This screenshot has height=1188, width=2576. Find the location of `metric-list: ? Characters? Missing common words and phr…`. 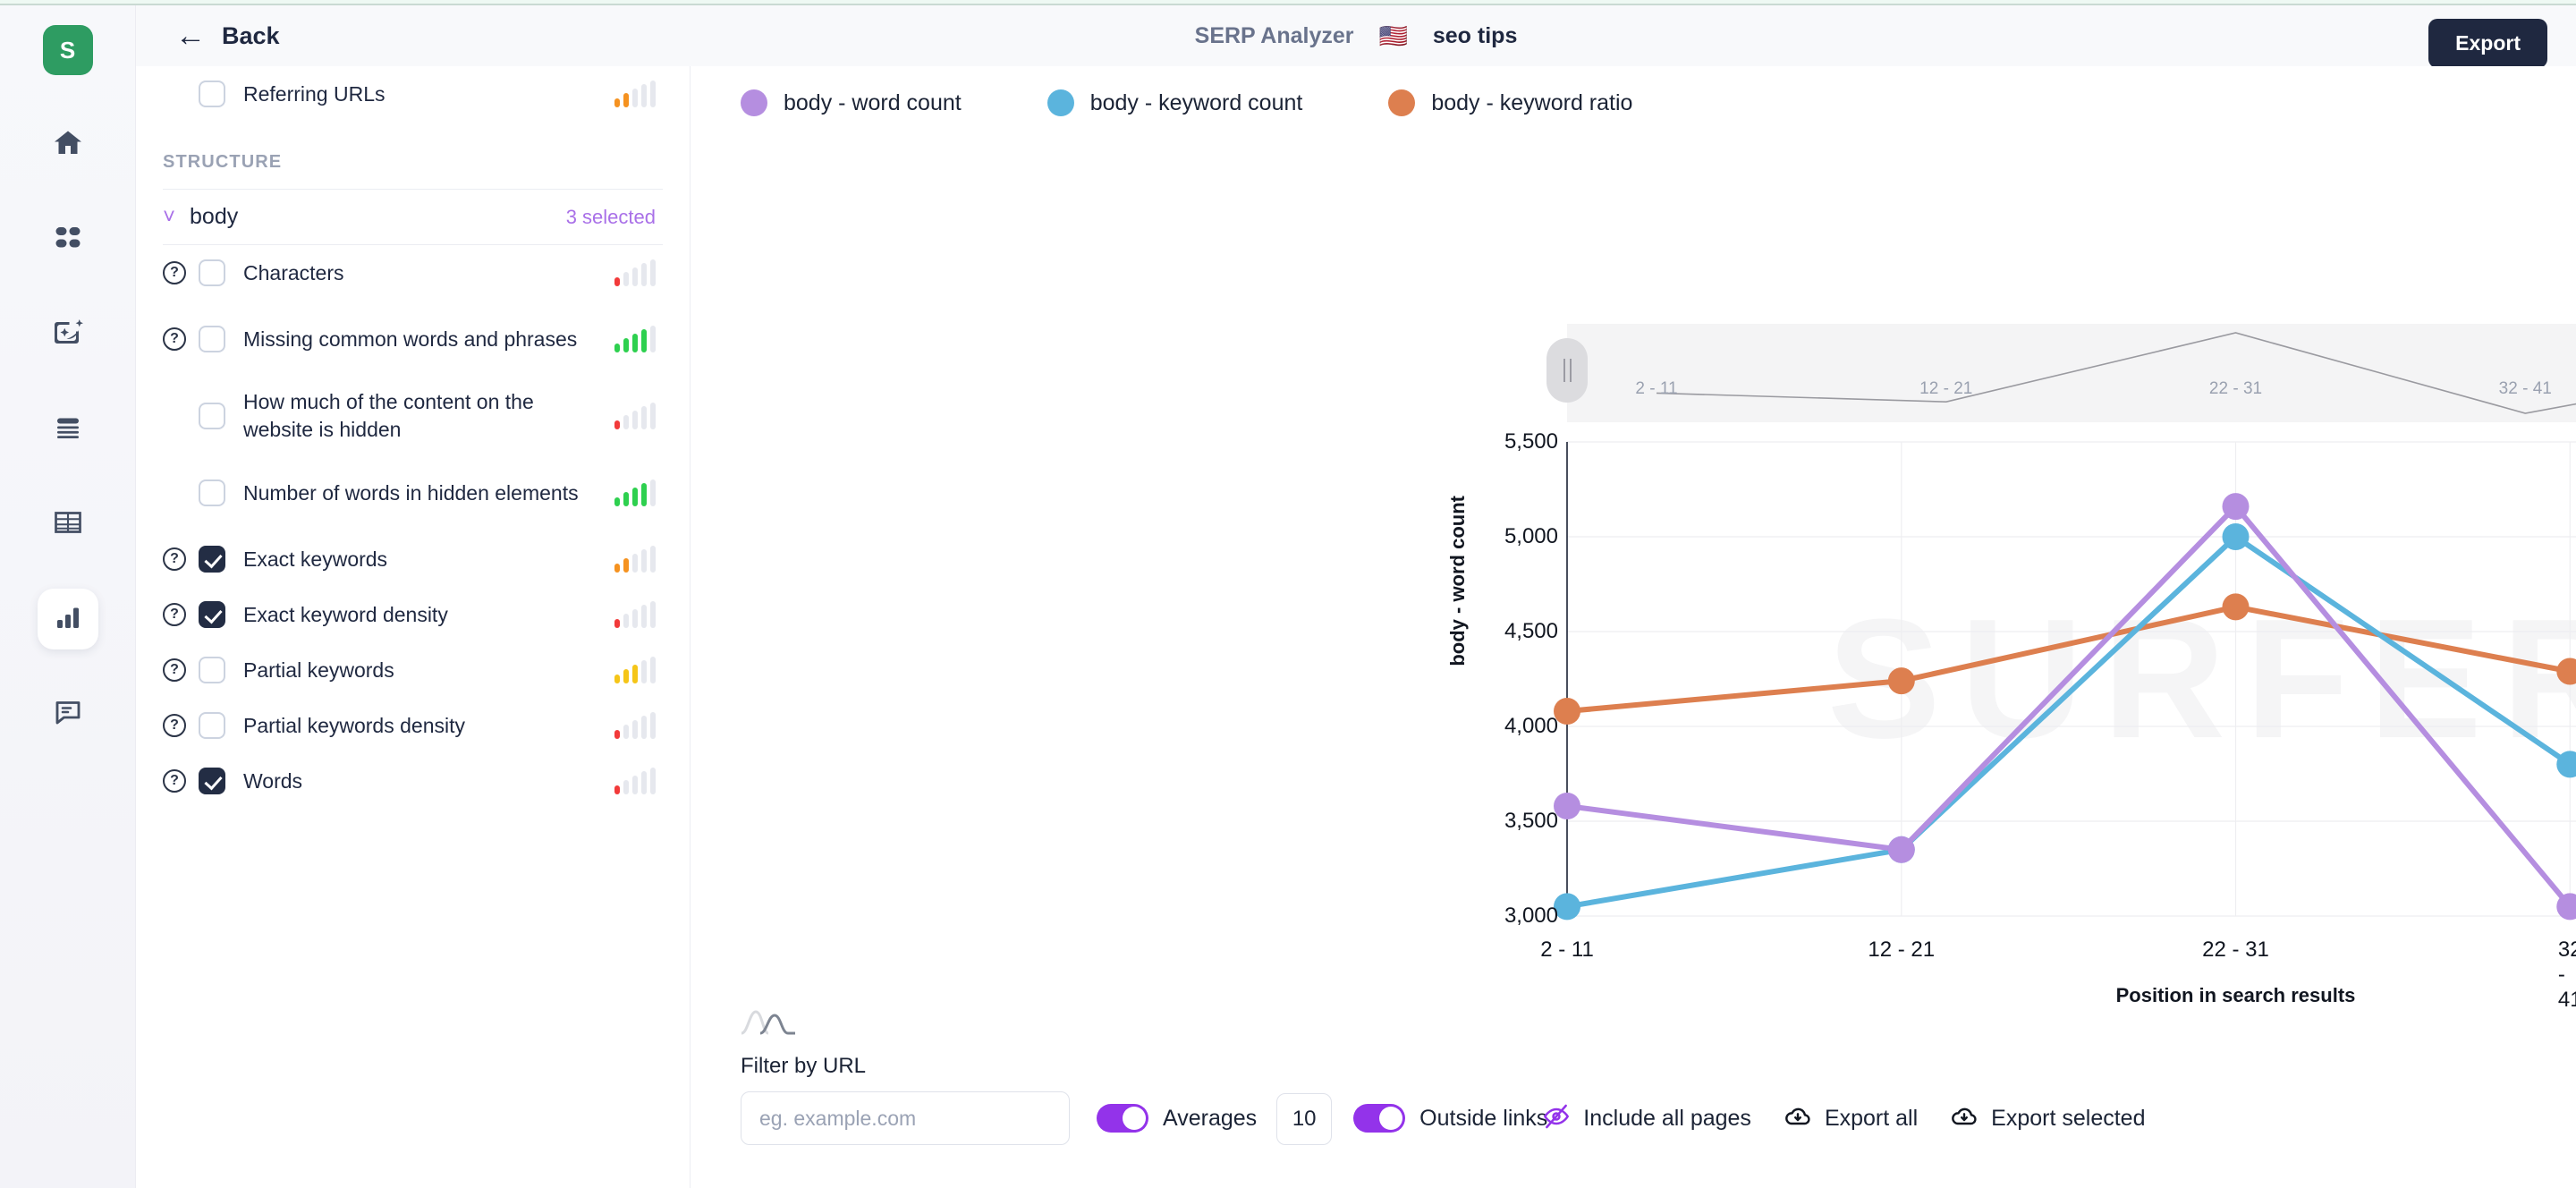

metric-list: ? Characters? Missing common words and phr… is located at coordinates (413, 527).